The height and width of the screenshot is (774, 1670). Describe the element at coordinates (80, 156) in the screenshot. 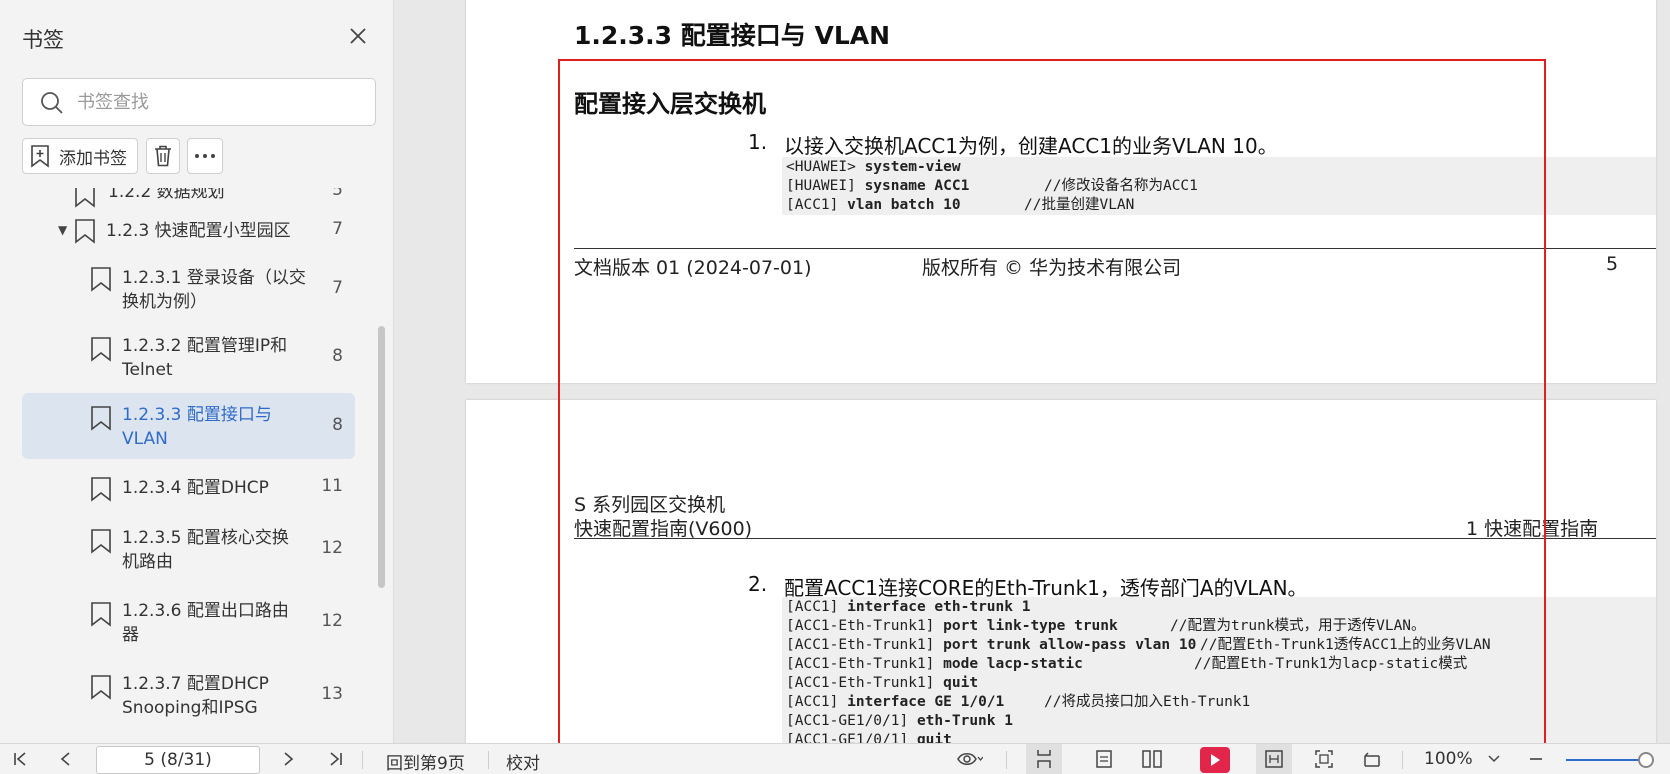

I see `add-bookmark-button: 添加书签` at that location.